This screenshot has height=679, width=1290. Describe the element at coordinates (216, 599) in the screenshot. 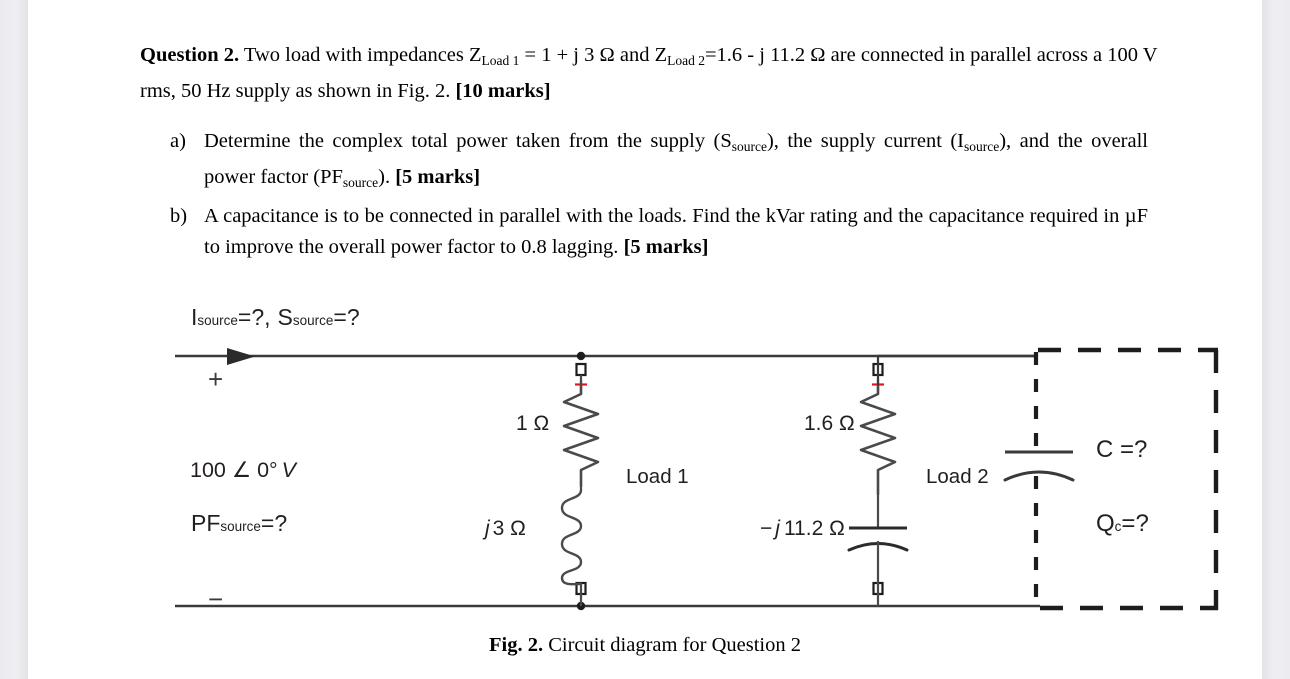

I see `terminal-minus-label: −` at that location.